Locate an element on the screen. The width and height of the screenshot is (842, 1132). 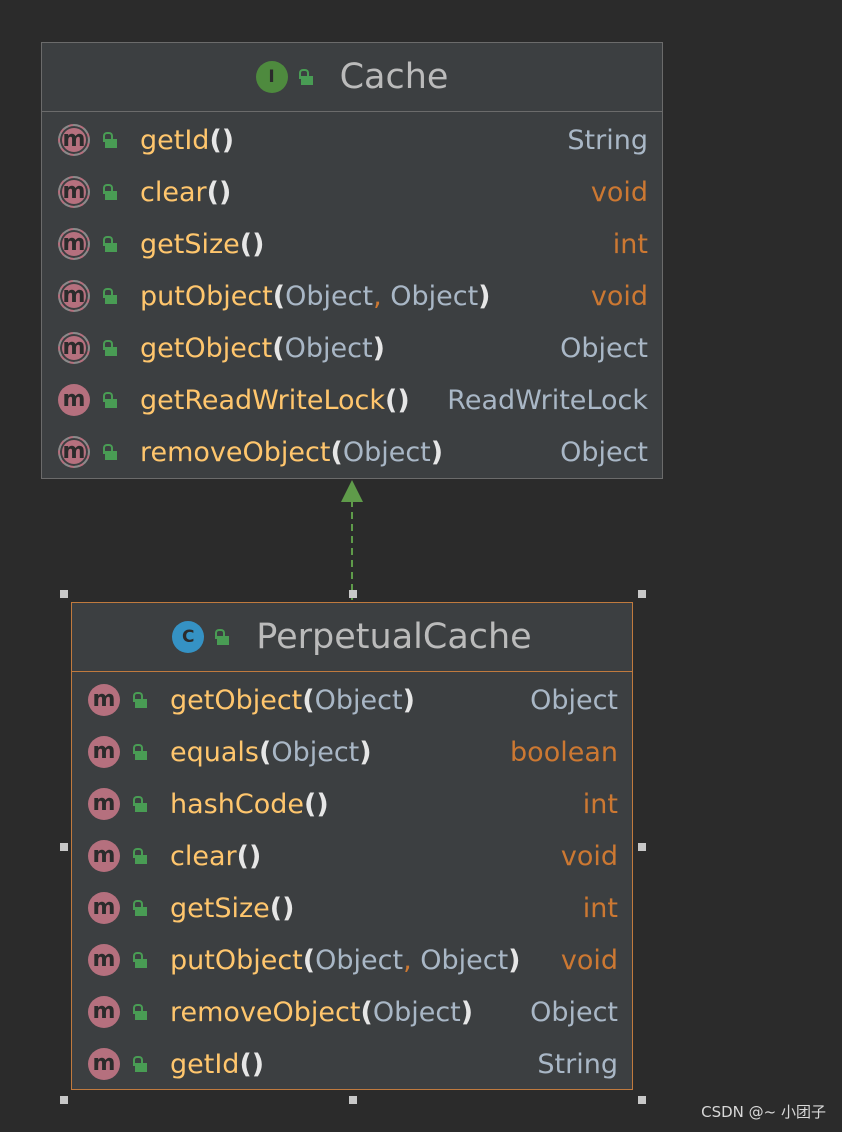
method-name: putObject is located at coordinates (236, 960).